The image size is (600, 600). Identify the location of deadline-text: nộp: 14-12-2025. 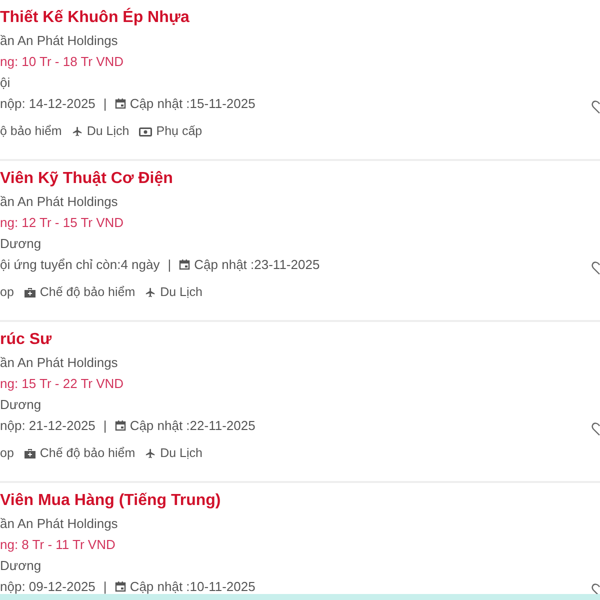
(48, 103).